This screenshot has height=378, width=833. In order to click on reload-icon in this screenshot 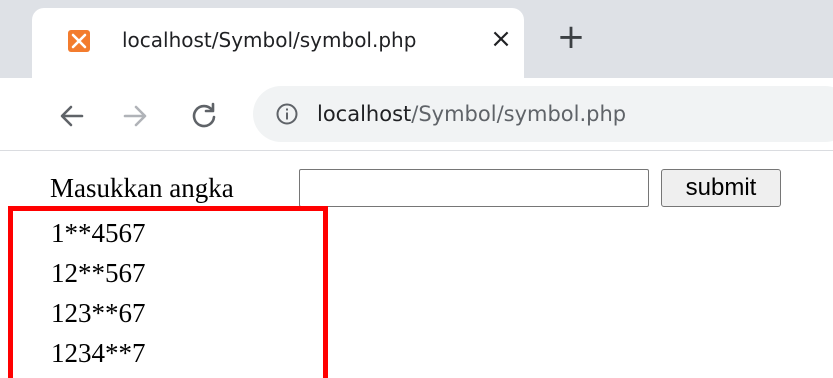, I will do `click(204, 116)`.